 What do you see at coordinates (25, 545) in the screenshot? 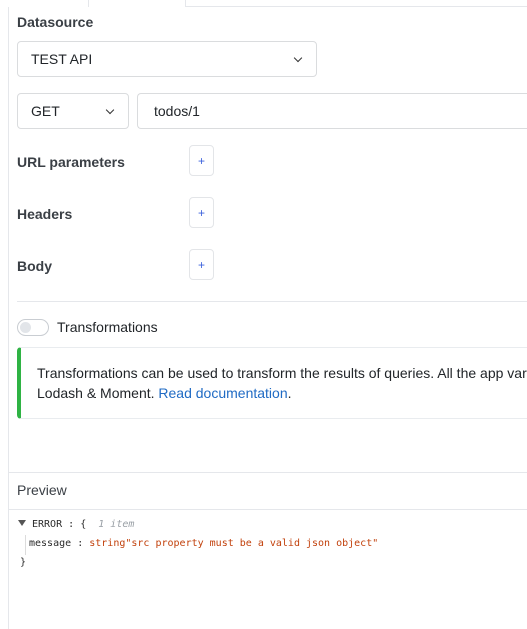
I see `json-indent-guide` at bounding box center [25, 545].